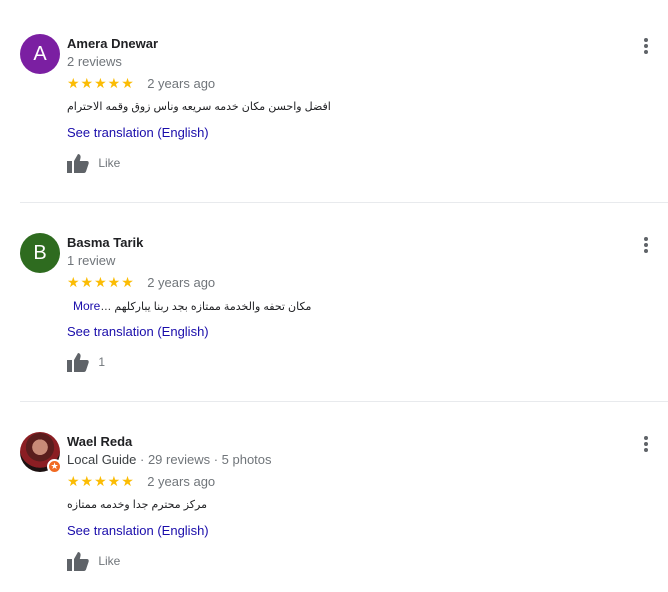 This screenshot has height=592, width=668. I want to click on local-guide-label: Local Guide, so click(102, 459).